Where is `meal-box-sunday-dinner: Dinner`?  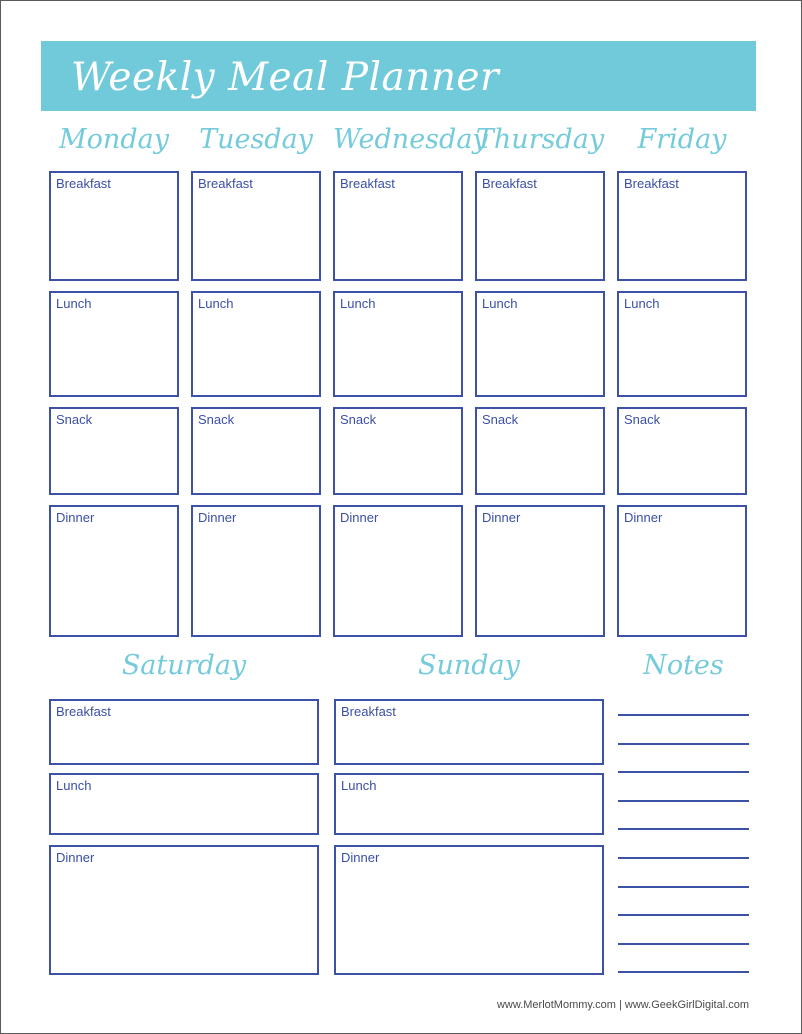
meal-box-sunday-dinner: Dinner is located at coordinates (469, 910).